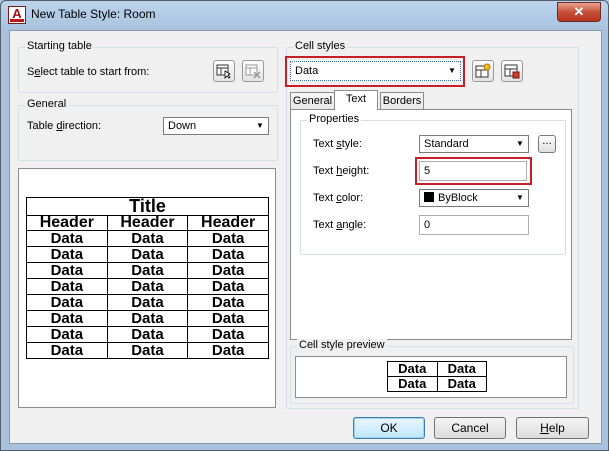 This screenshot has width=609, height=451. I want to click on cell-style-preview-label: Cell style preview, so click(342, 345).